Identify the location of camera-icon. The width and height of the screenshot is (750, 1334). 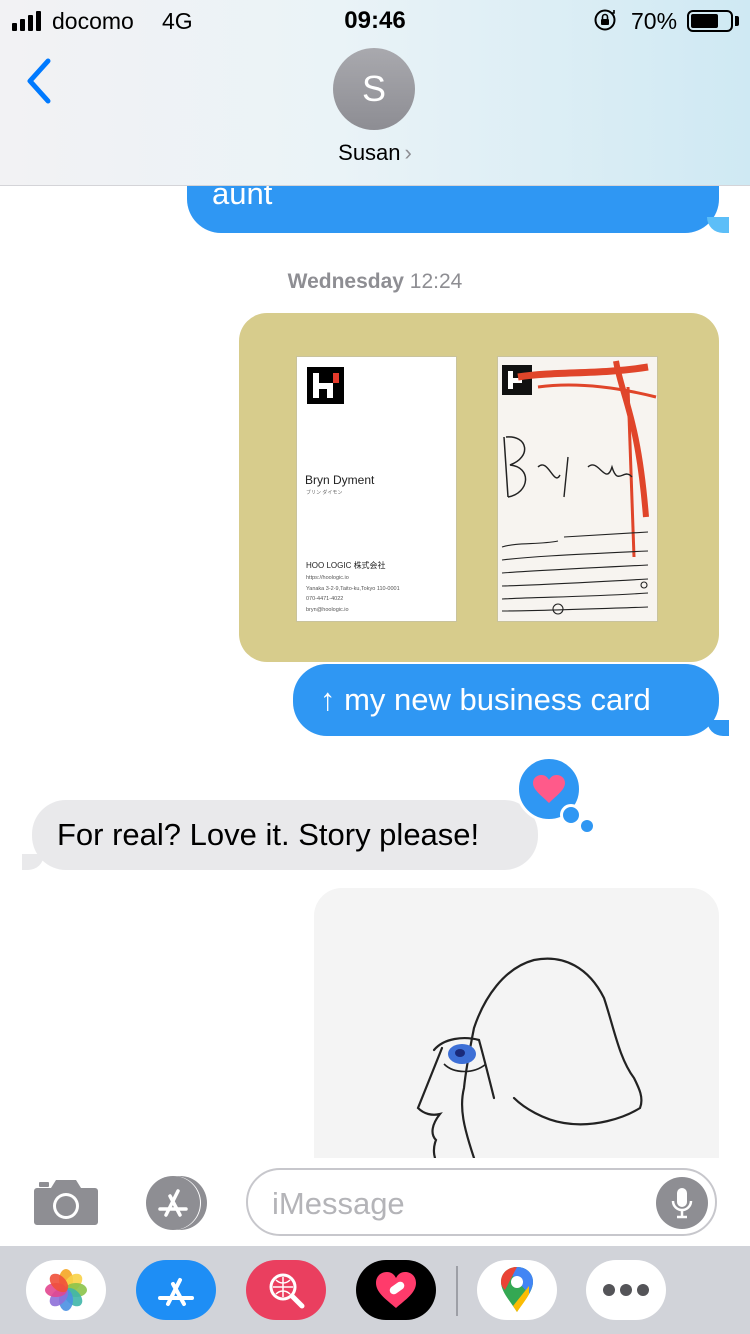
(66, 1202).